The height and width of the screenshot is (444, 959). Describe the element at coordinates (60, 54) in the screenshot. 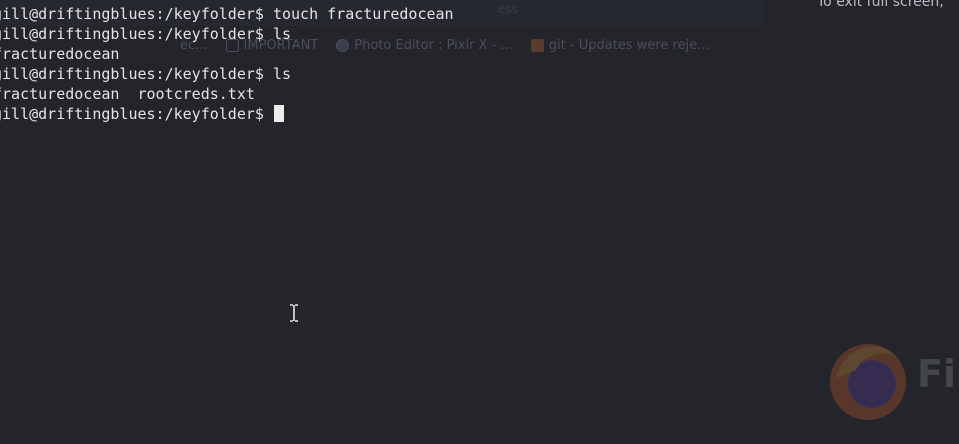

I see `command-output: fracturedocean` at that location.